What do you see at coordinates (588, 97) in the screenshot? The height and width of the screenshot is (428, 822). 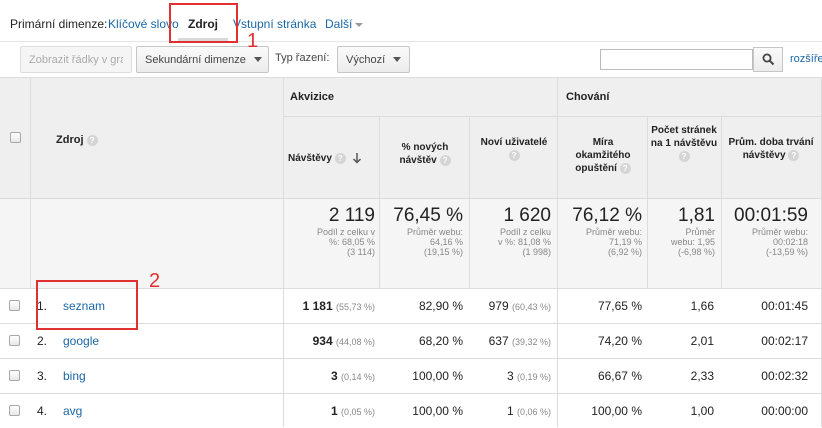 I see `group-behavior: Chování` at bounding box center [588, 97].